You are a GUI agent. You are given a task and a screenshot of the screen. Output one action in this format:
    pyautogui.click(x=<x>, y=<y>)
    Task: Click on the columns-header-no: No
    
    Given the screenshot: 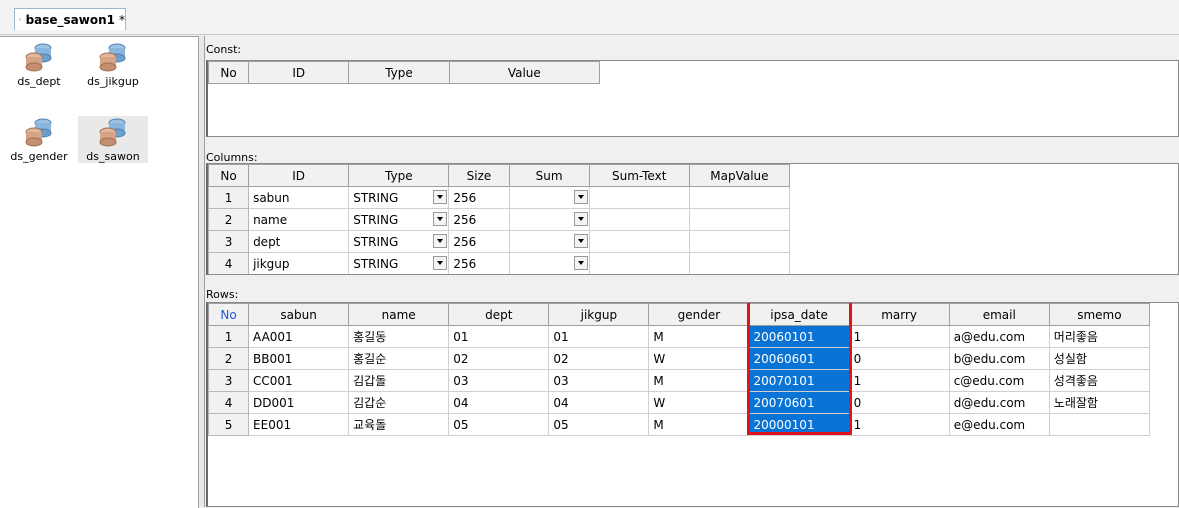 What is the action you would take?
    pyautogui.click(x=229, y=175)
    